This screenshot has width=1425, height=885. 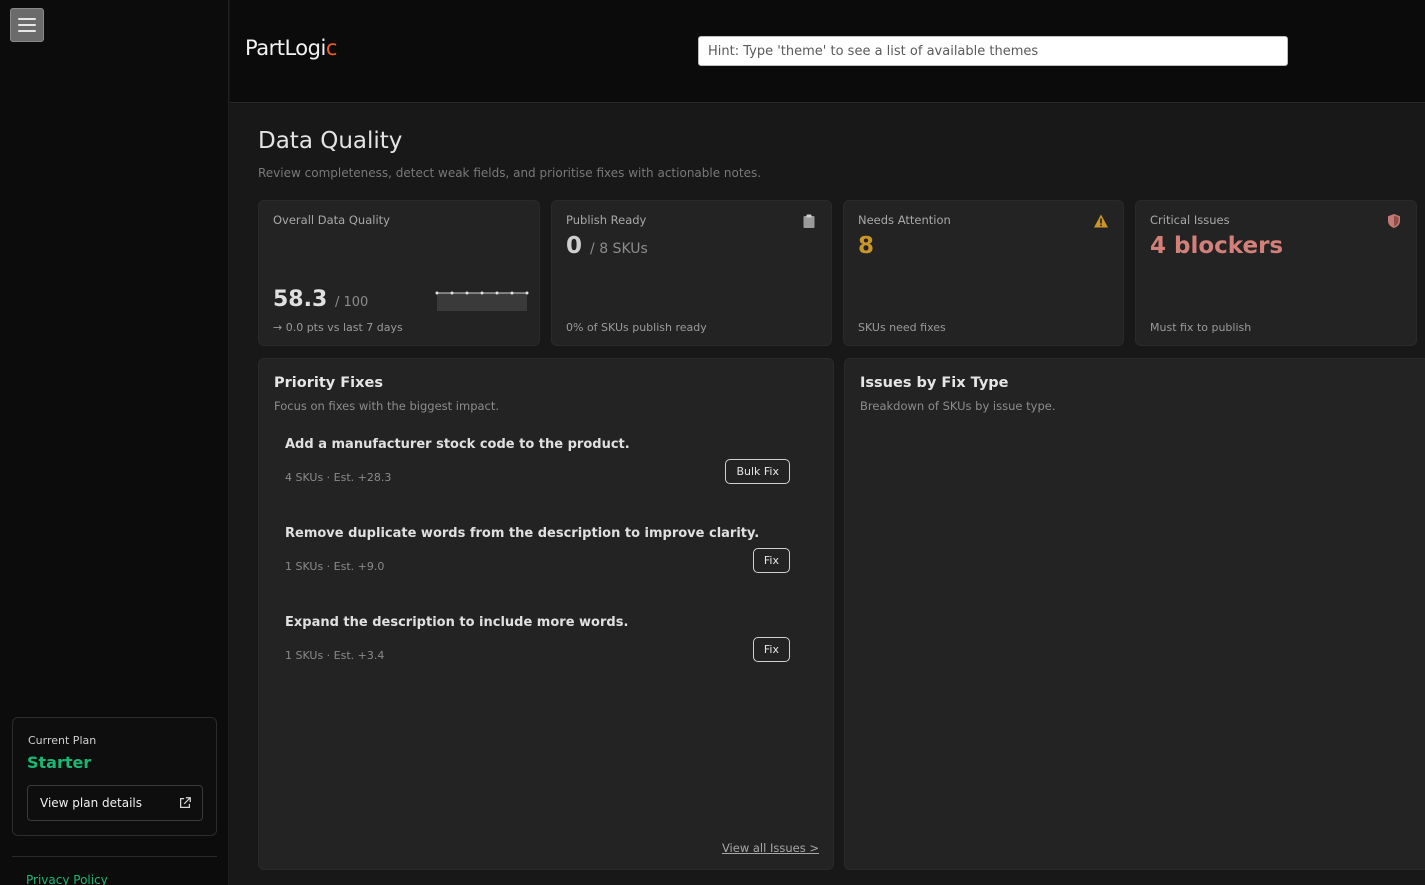 What do you see at coordinates (757, 471) in the screenshot?
I see `bulk-fix-button: Bulk Fix` at bounding box center [757, 471].